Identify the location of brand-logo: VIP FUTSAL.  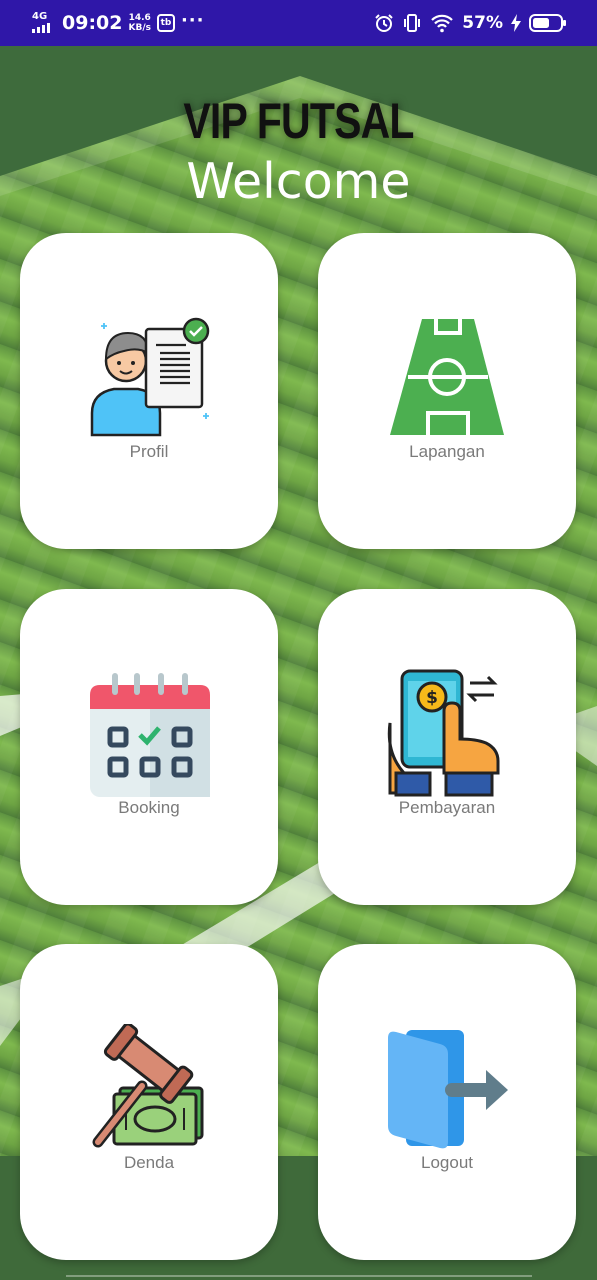
(298, 121).